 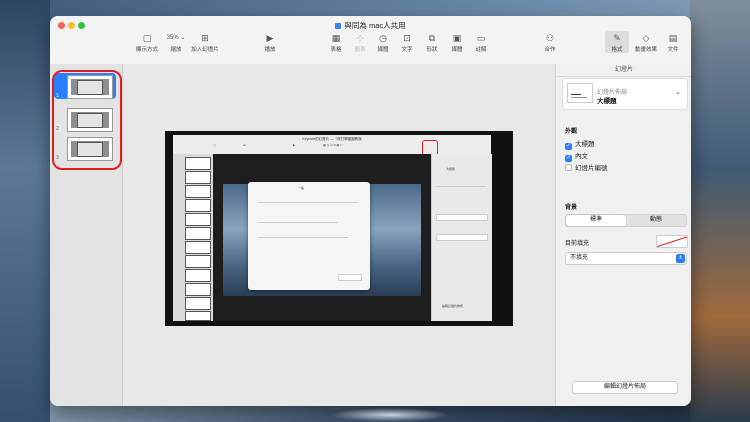 I want to click on play-icon: ▶, so click(x=270, y=38).